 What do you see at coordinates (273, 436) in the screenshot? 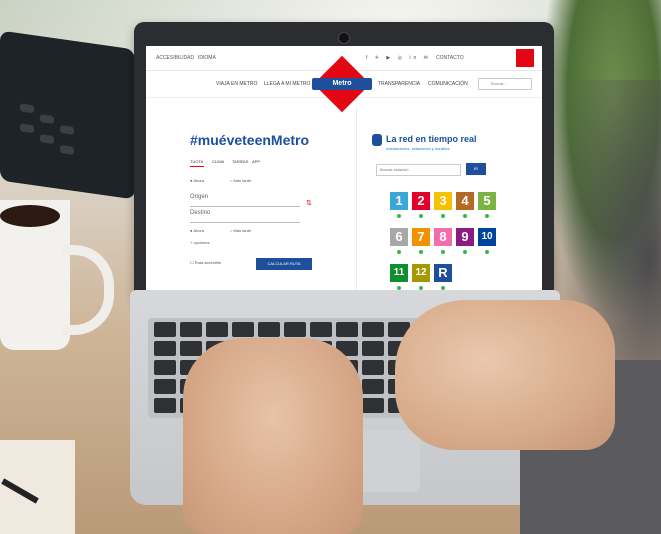
I see `left-hand` at bounding box center [273, 436].